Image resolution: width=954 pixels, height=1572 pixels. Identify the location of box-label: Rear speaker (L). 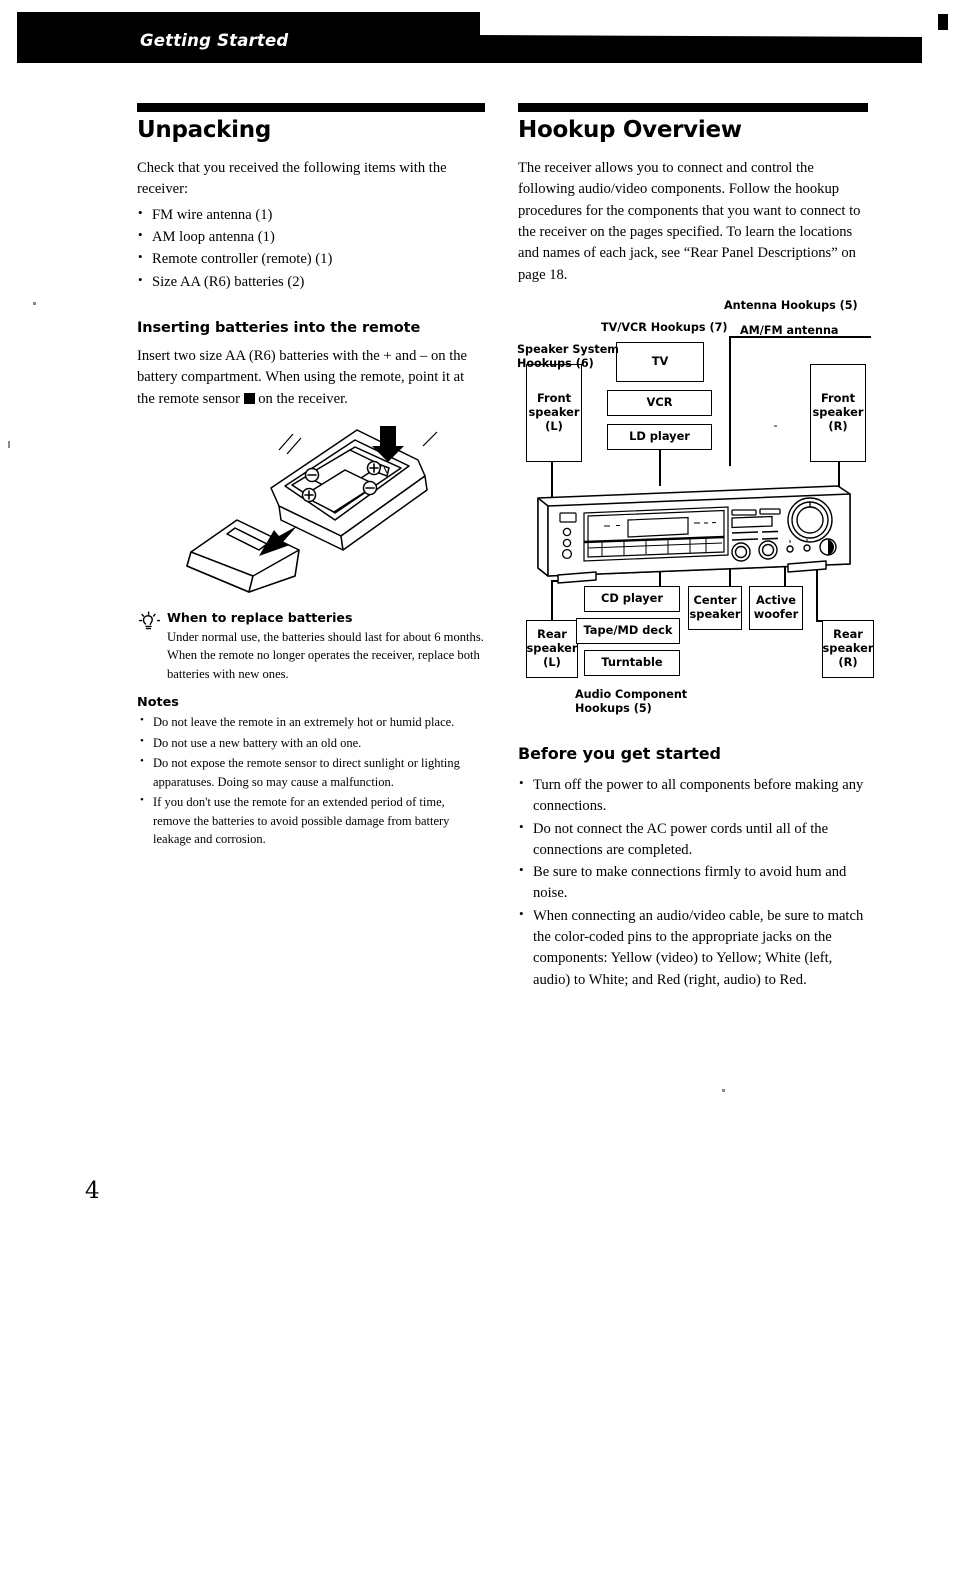
(552, 648).